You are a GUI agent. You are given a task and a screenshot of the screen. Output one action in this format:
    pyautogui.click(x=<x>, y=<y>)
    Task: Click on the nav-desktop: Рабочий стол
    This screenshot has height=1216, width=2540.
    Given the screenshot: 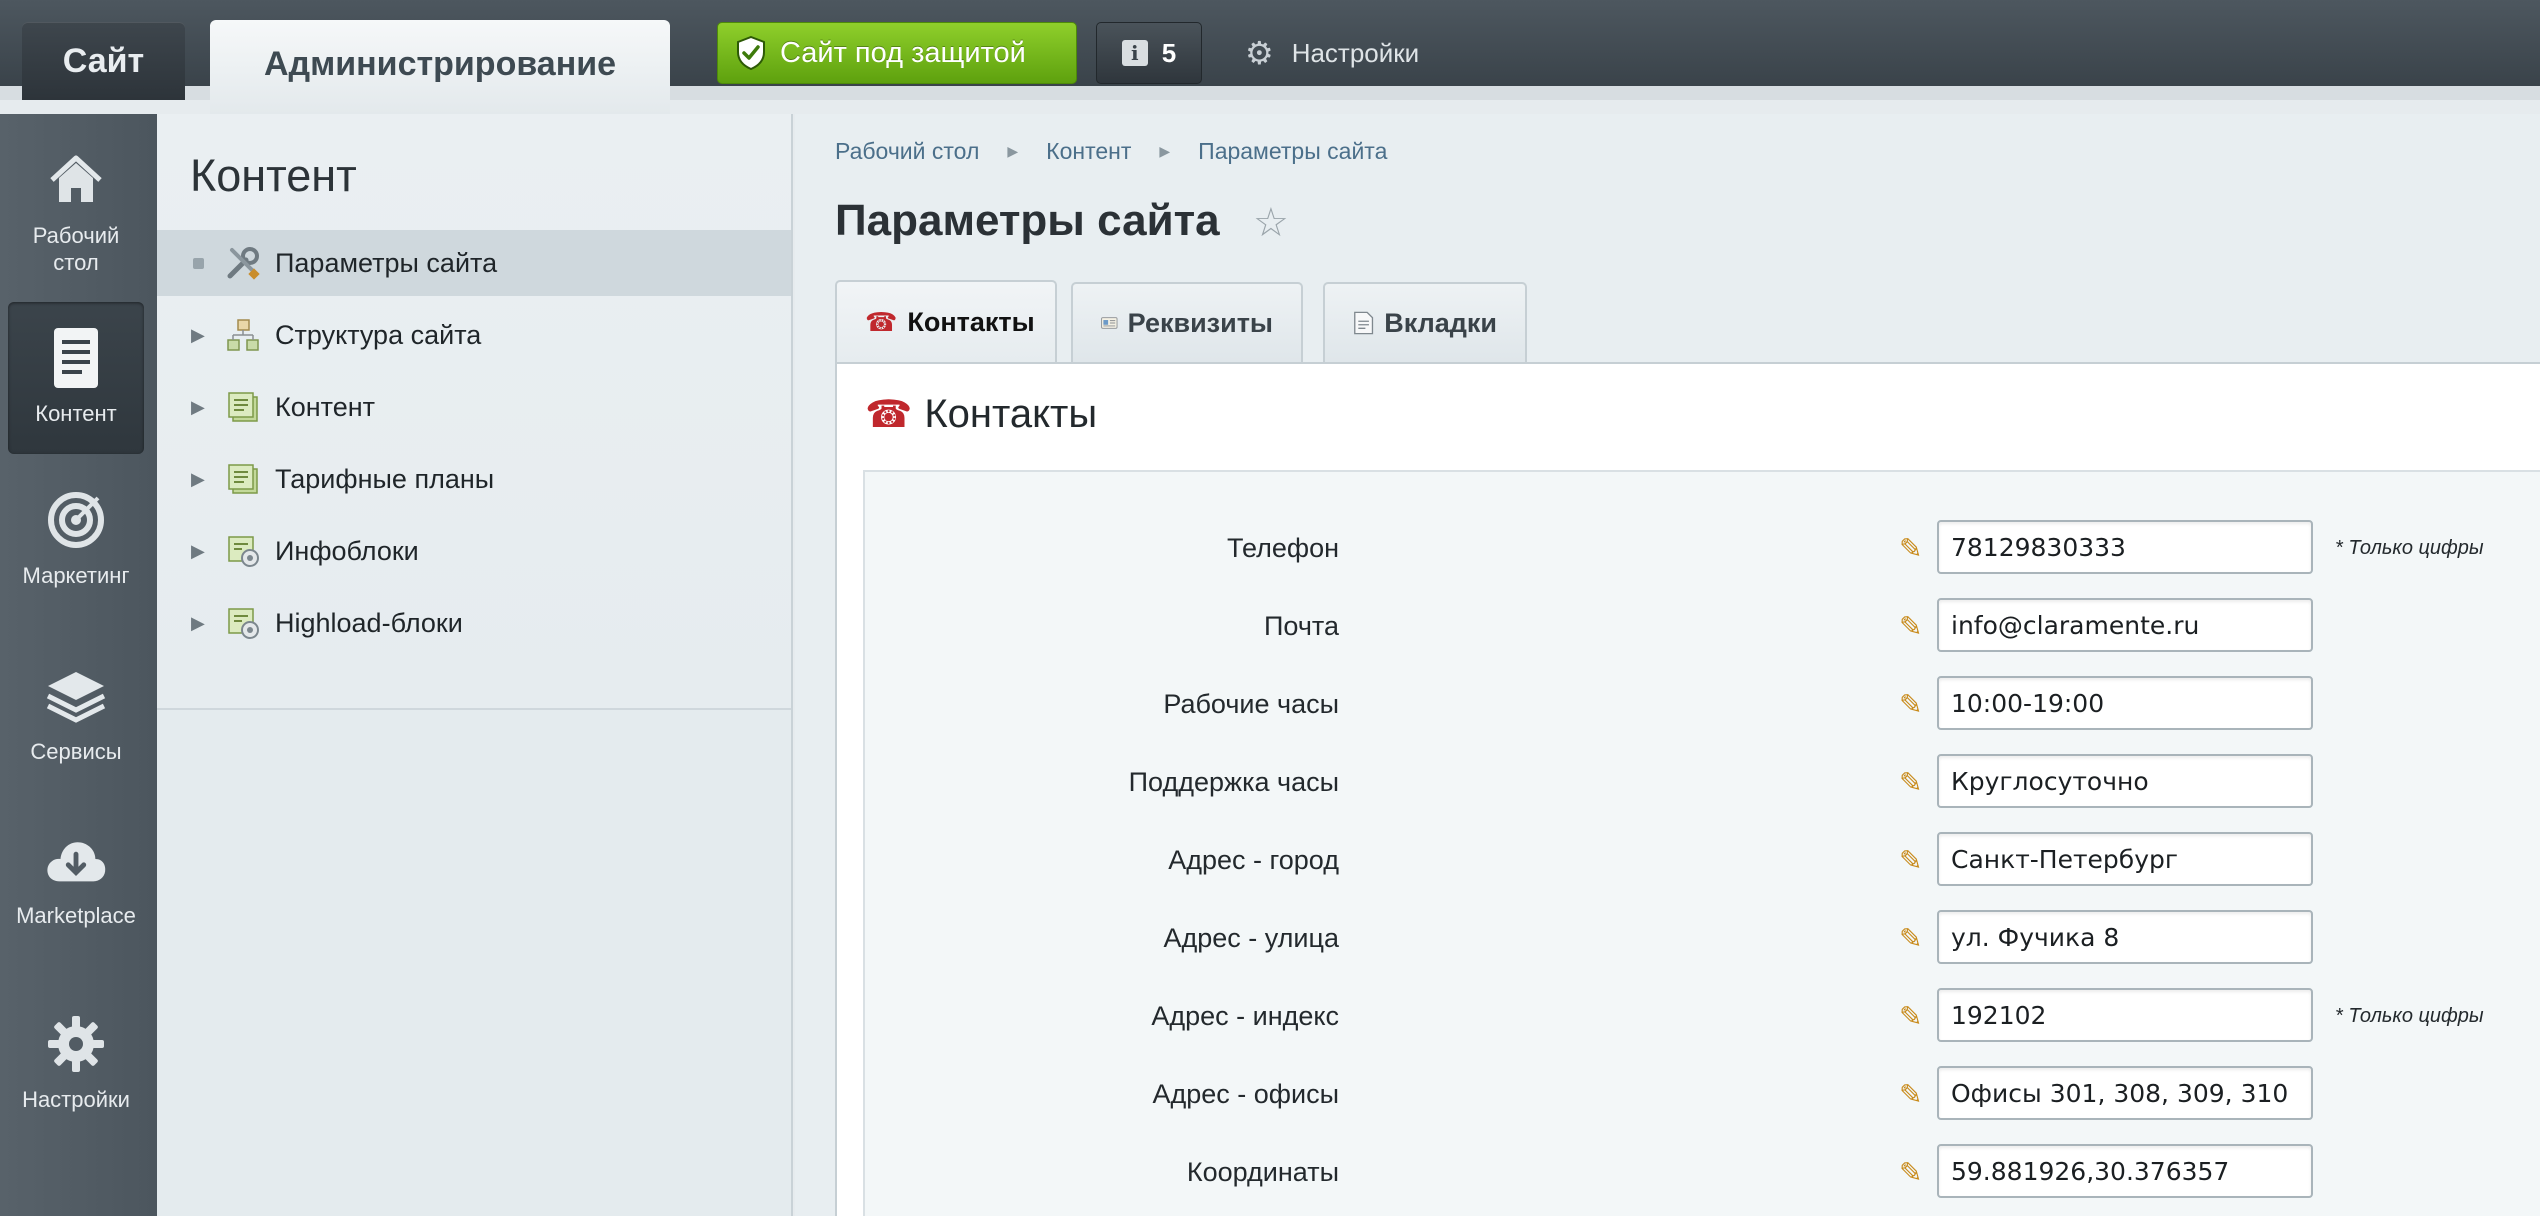 What is the action you would take?
    pyautogui.click(x=76, y=200)
    